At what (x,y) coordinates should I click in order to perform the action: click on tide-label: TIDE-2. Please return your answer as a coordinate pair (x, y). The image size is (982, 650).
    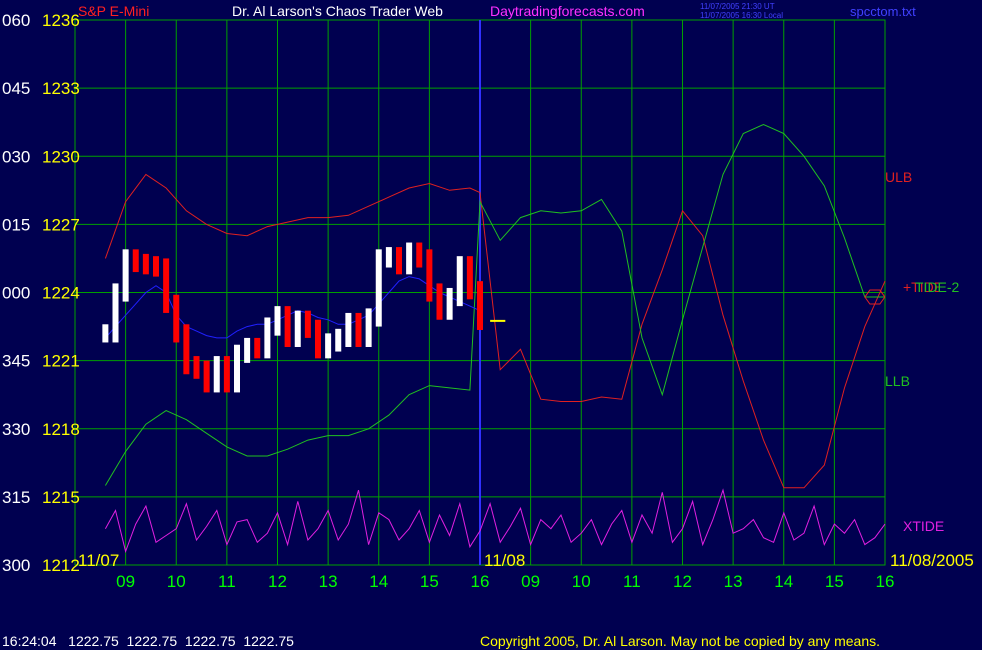
    Looking at the image, I should click on (937, 287).